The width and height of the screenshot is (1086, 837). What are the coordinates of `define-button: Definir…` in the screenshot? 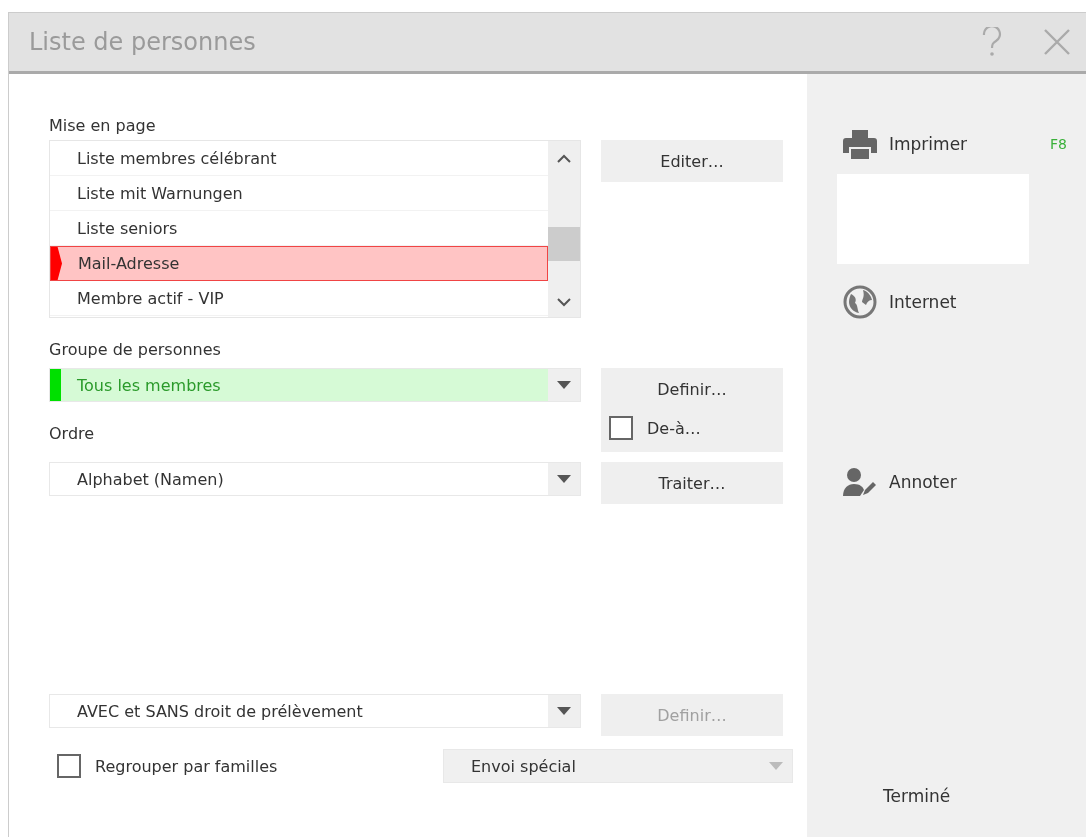 It's located at (692, 389).